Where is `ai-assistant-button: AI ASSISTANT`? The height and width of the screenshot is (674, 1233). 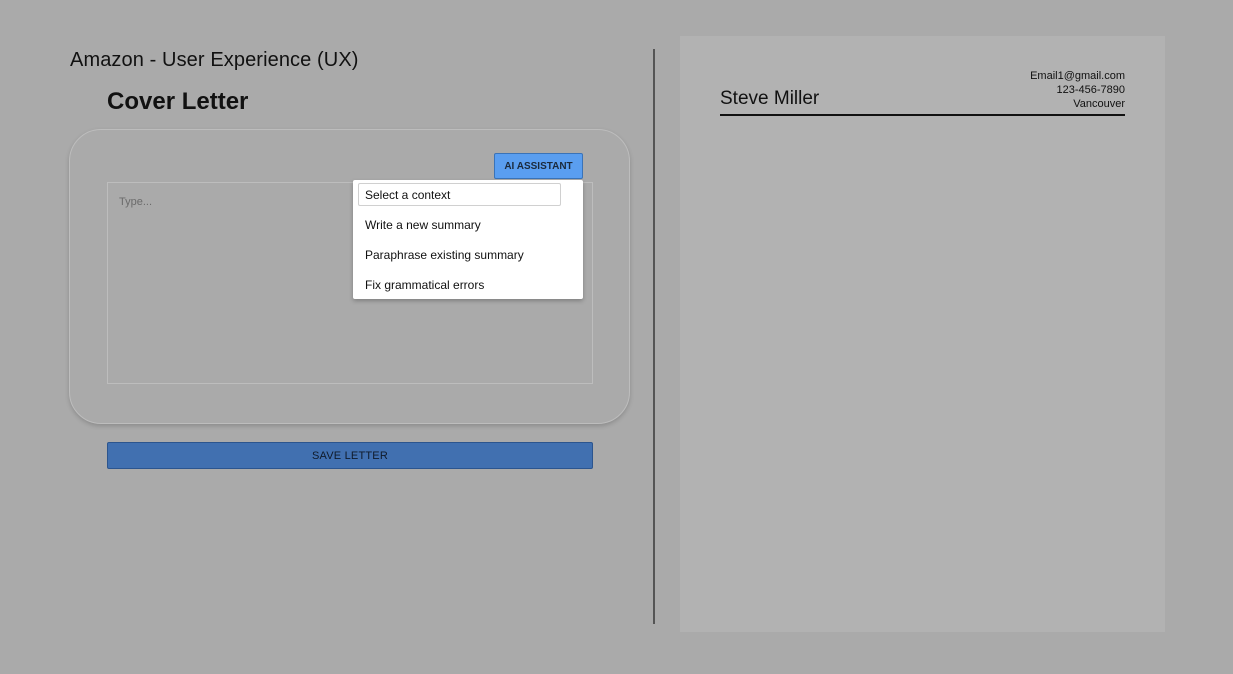 ai-assistant-button: AI ASSISTANT is located at coordinates (538, 166).